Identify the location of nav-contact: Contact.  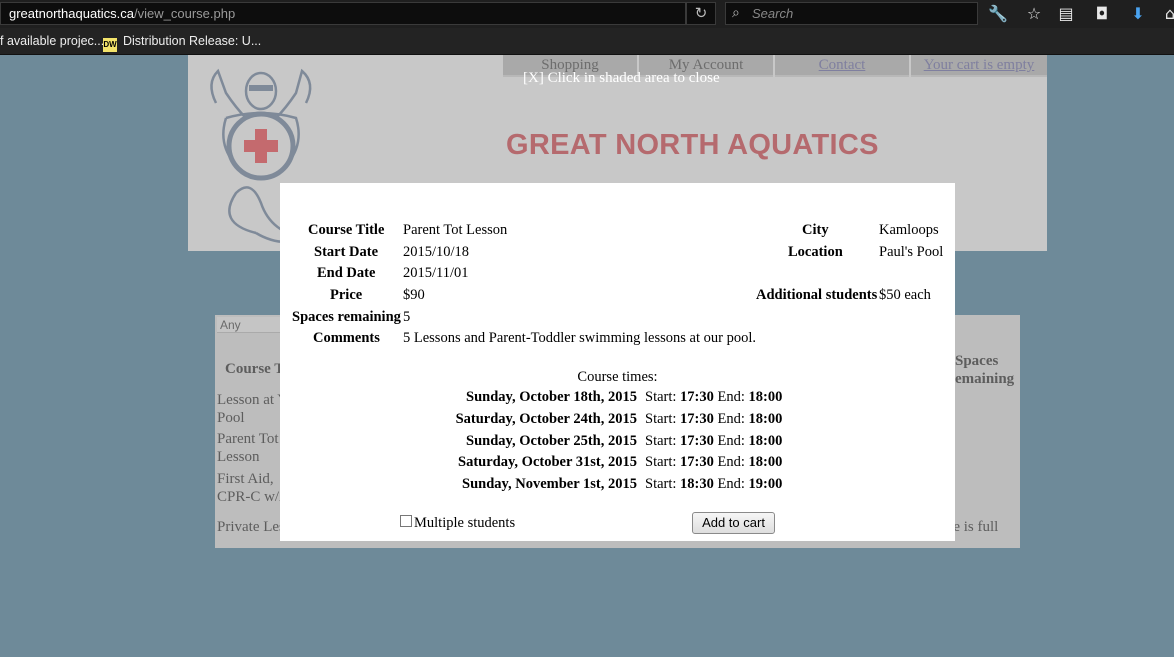
(842, 66).